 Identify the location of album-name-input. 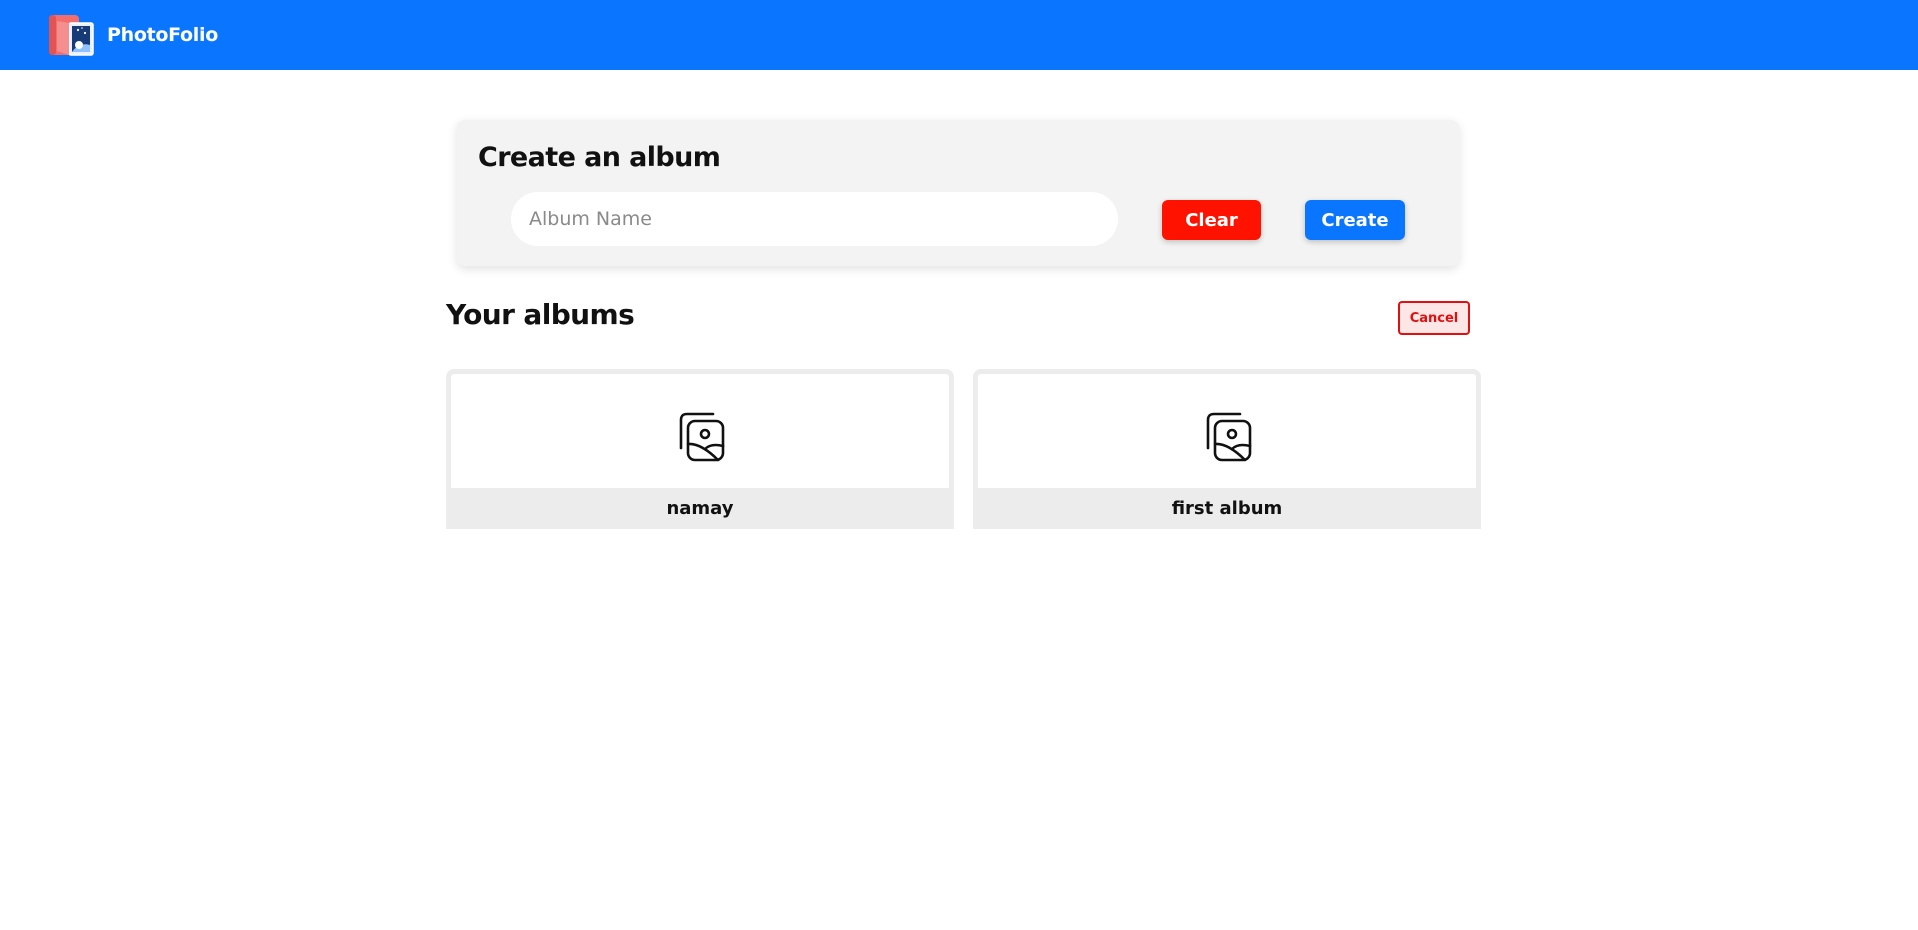
(814, 219).